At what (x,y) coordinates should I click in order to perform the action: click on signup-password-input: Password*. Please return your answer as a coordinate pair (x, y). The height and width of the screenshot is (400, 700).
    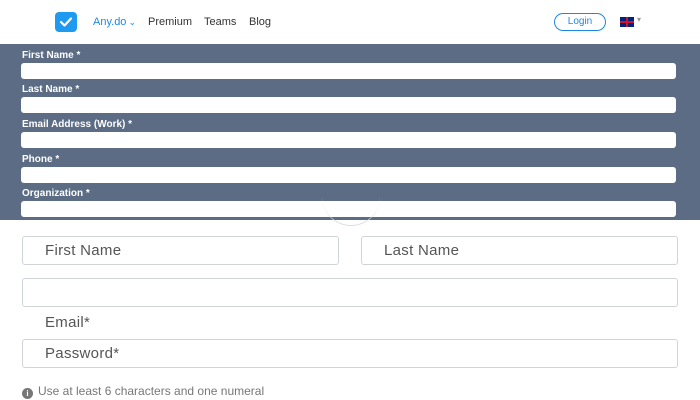
    Looking at the image, I should click on (350, 353).